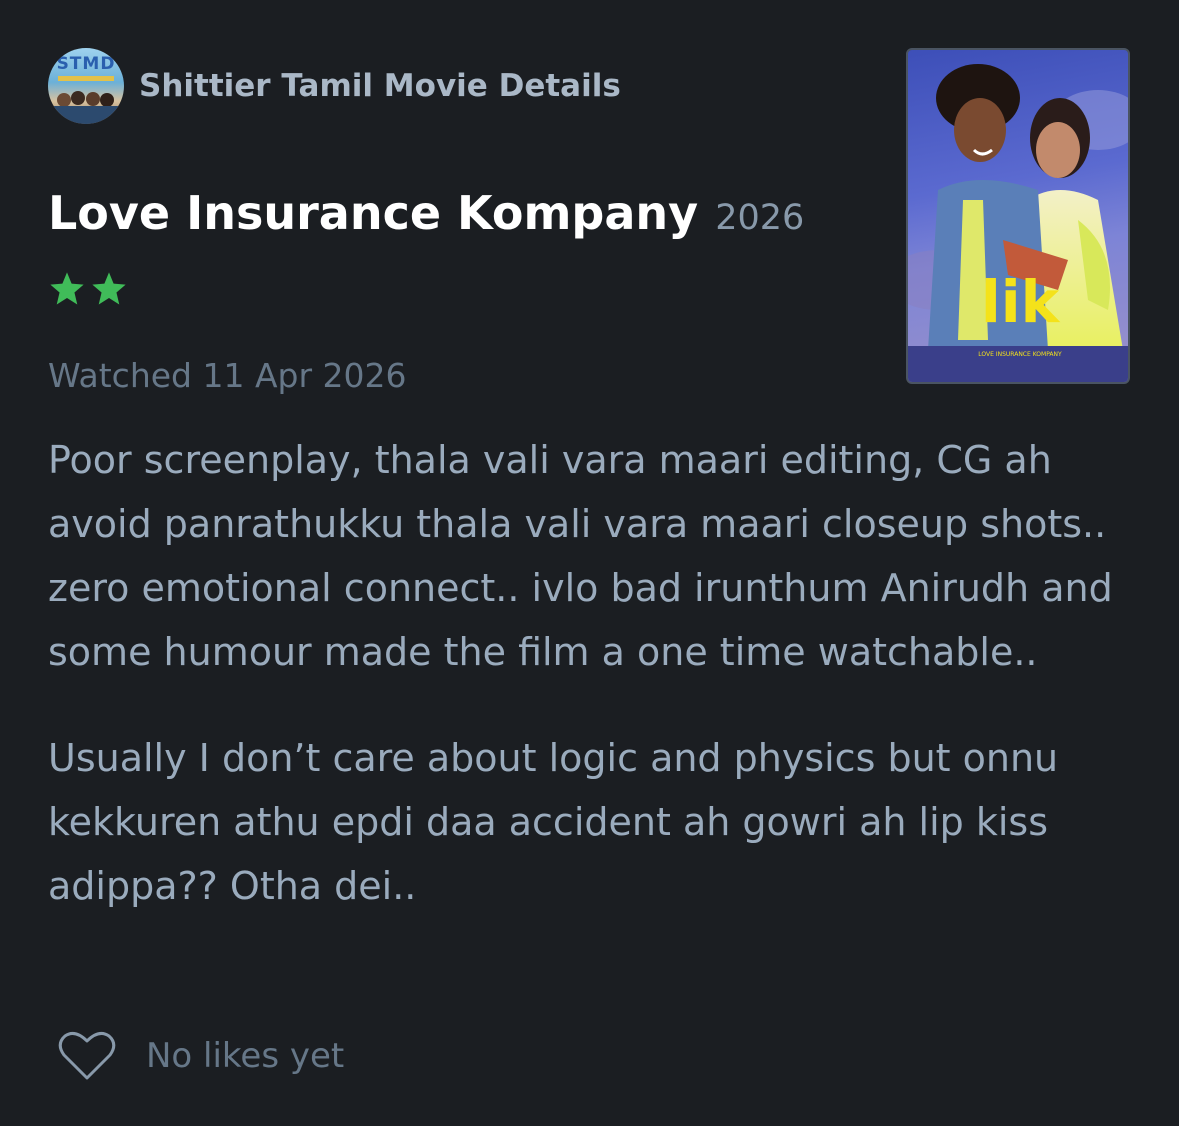 This screenshot has height=1126, width=1179. What do you see at coordinates (245, 1056) in the screenshot?
I see `likes-count-text: No likes yet` at bounding box center [245, 1056].